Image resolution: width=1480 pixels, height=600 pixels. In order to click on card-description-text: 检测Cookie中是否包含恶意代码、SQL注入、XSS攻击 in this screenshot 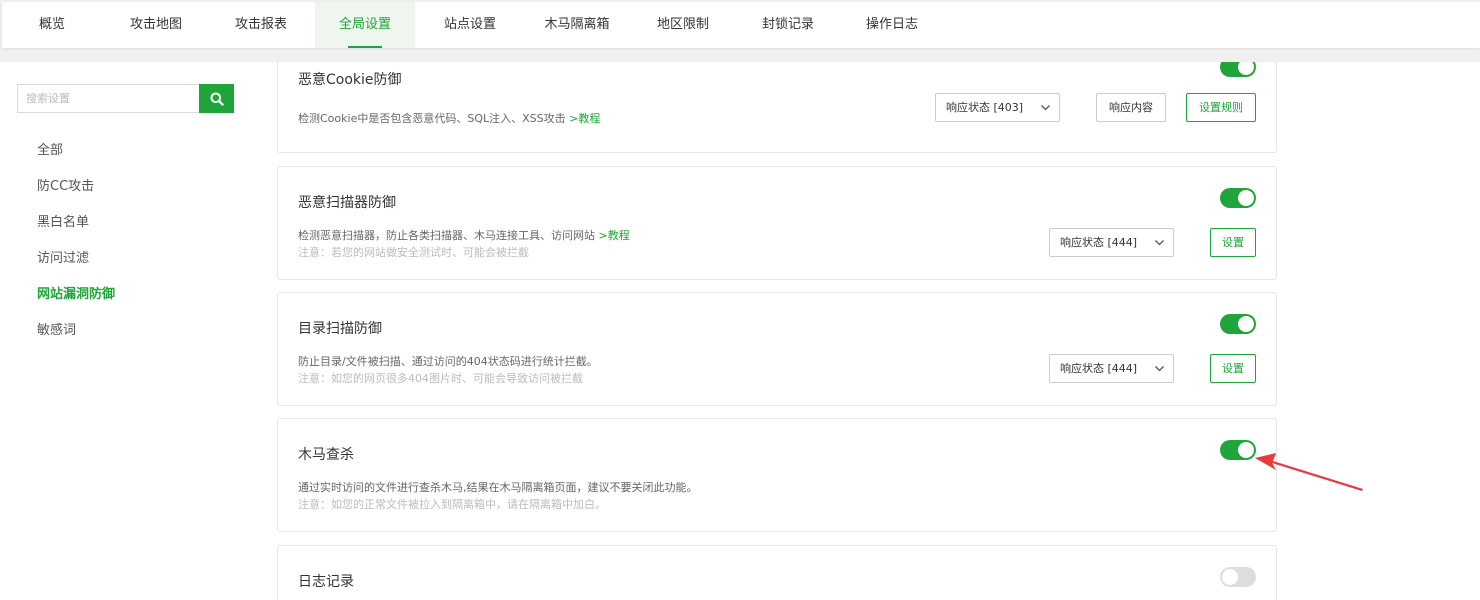, I will do `click(432, 118)`.